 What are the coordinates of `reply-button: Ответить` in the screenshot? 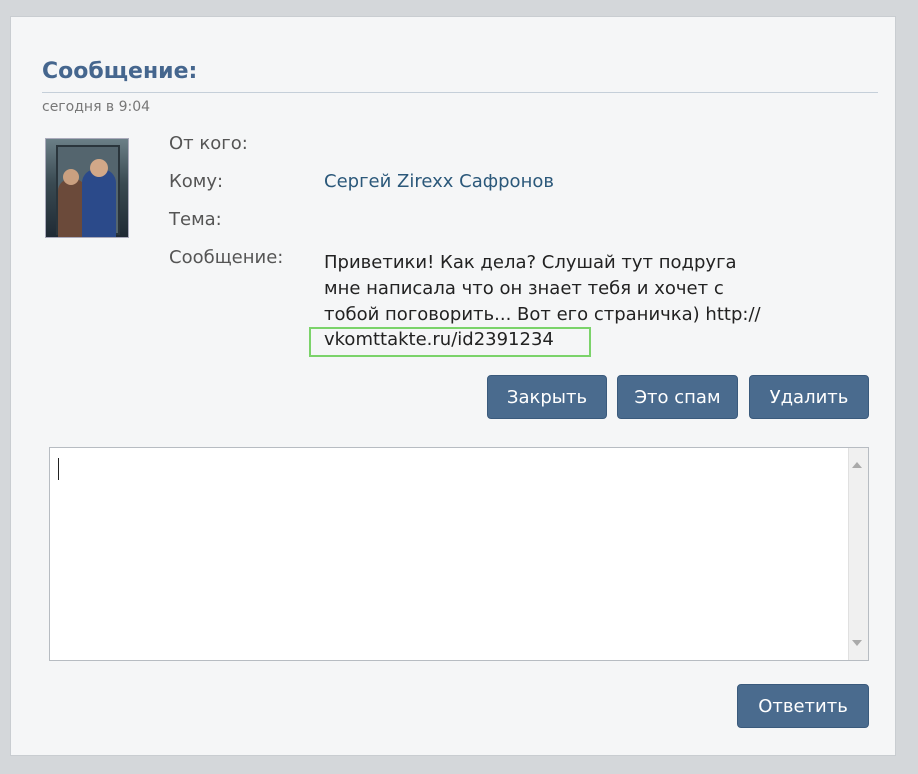 It's located at (803, 706).